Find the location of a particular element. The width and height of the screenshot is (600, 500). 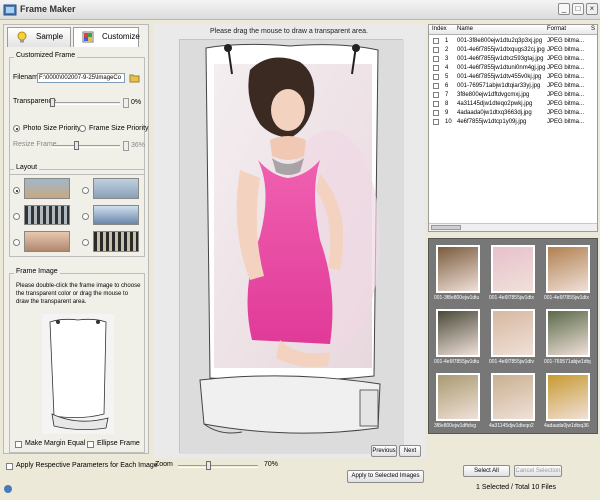

thumbnail-item: 001-4e6f7855jw1dtv is located at coordinates (513, 337).